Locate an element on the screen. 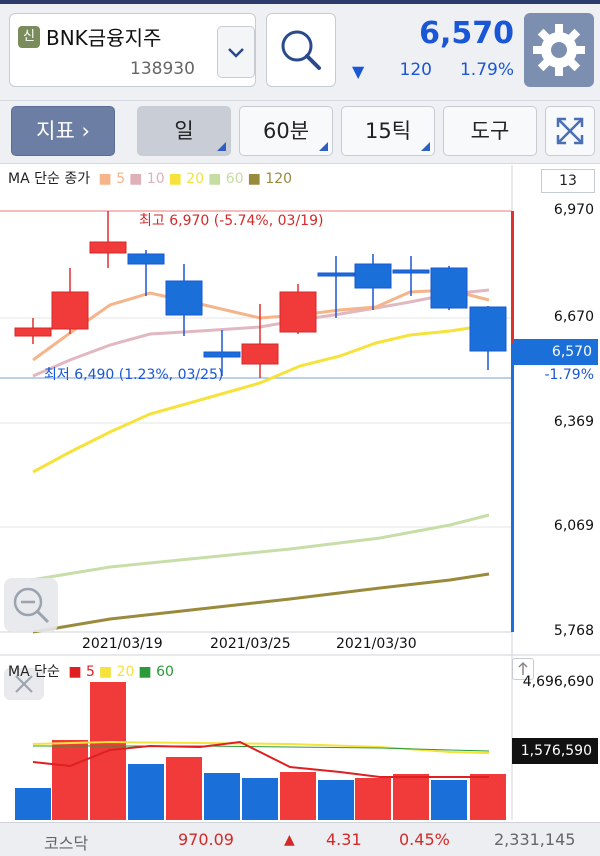 This screenshot has height=856, width=600. settings-button is located at coordinates (559, 50).